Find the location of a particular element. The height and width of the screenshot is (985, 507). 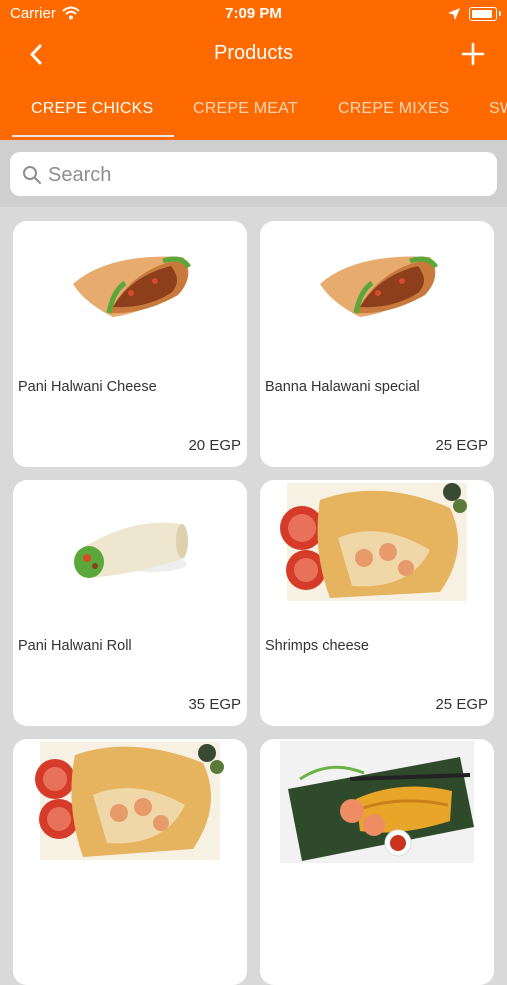

search-bar is located at coordinates (253, 174).